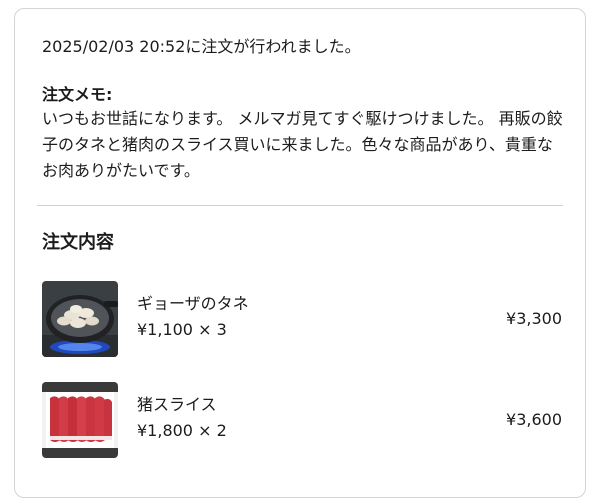 The image size is (600, 498). Describe the element at coordinates (300, 205) in the screenshot. I see `divider` at that location.